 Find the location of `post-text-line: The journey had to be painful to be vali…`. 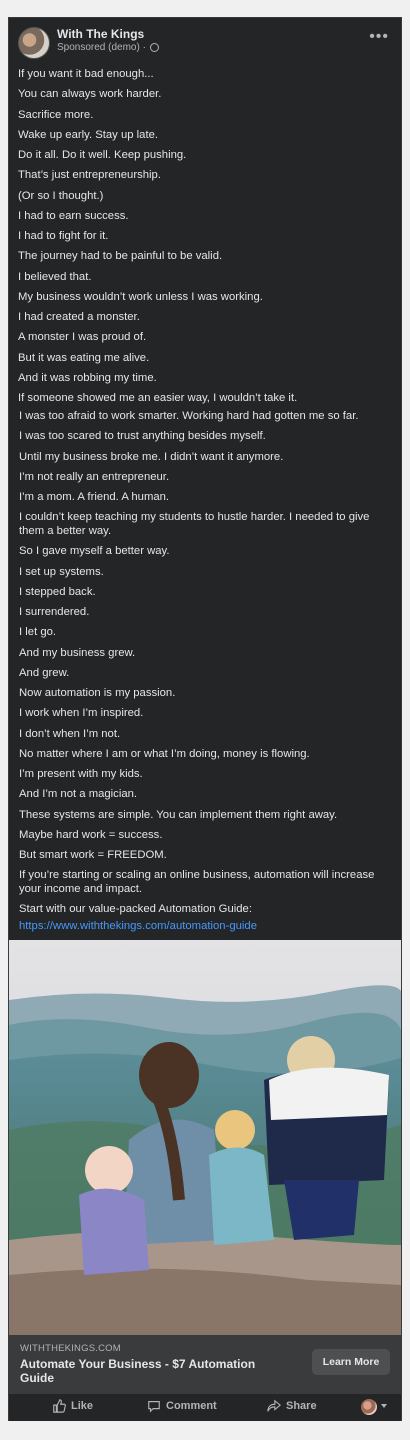

post-text-line: The journey had to be painful to be vali… is located at coordinates (120, 256).